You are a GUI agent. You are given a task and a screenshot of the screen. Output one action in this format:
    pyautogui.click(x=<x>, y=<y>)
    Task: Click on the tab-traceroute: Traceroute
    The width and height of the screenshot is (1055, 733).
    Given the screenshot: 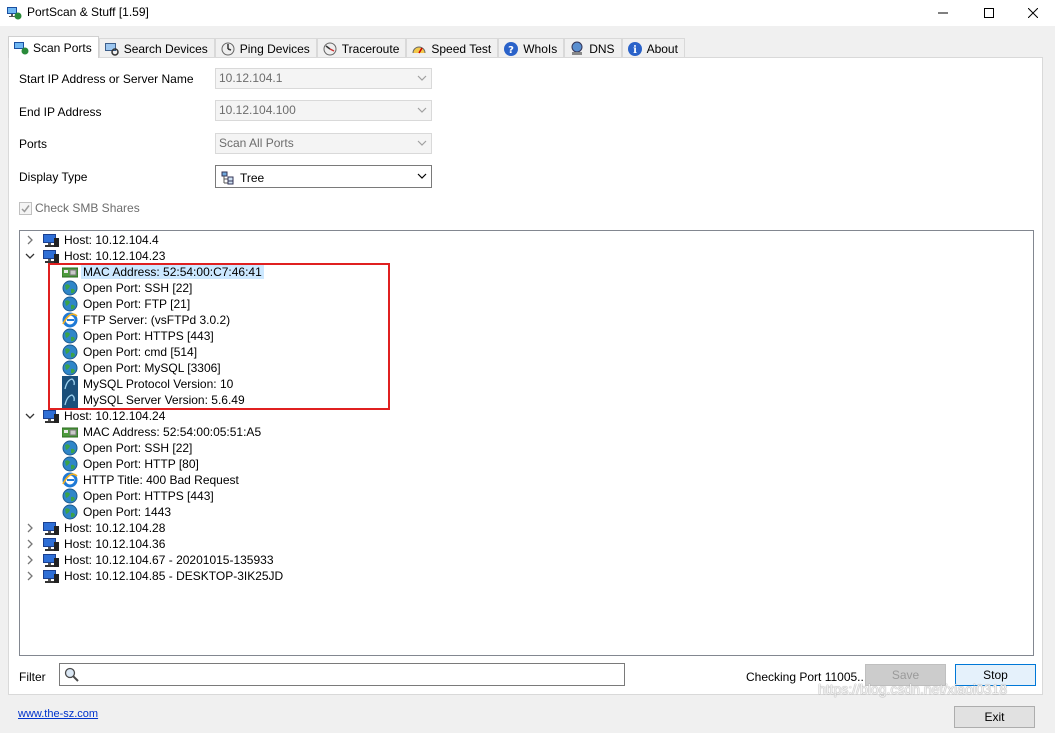 What is the action you would take?
    pyautogui.click(x=361, y=48)
    